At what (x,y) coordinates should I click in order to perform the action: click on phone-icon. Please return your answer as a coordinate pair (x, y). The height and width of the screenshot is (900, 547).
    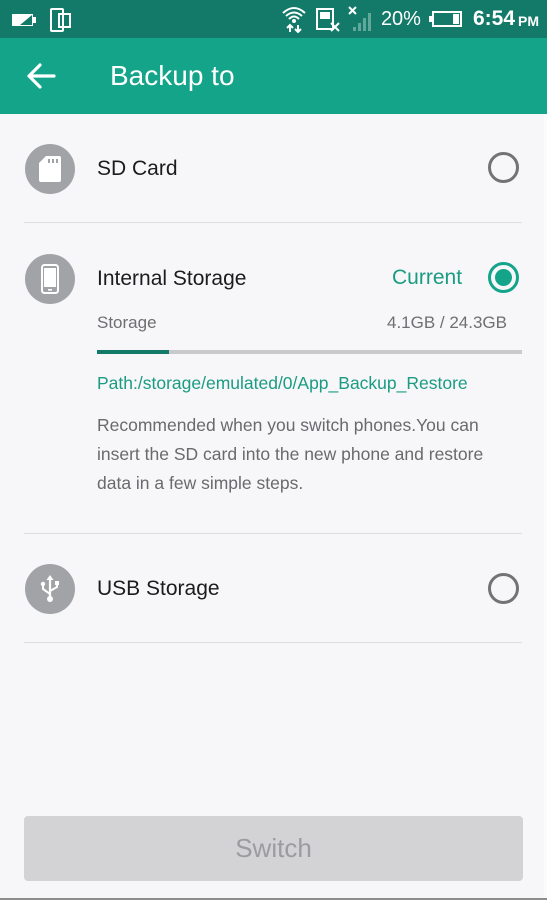
    Looking at the image, I should click on (50, 279).